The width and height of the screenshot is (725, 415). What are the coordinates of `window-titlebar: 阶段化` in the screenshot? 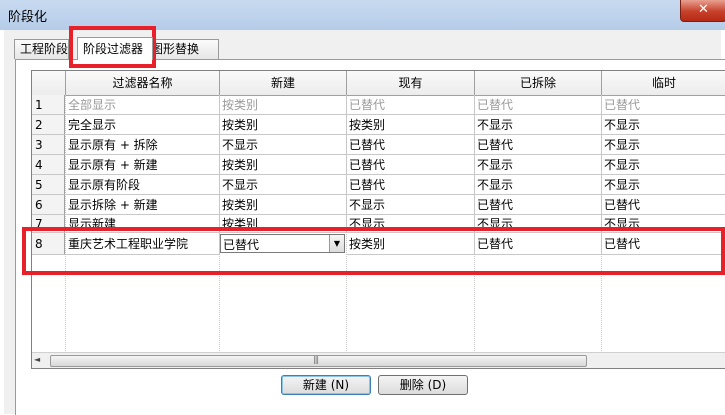 It's located at (362, 15).